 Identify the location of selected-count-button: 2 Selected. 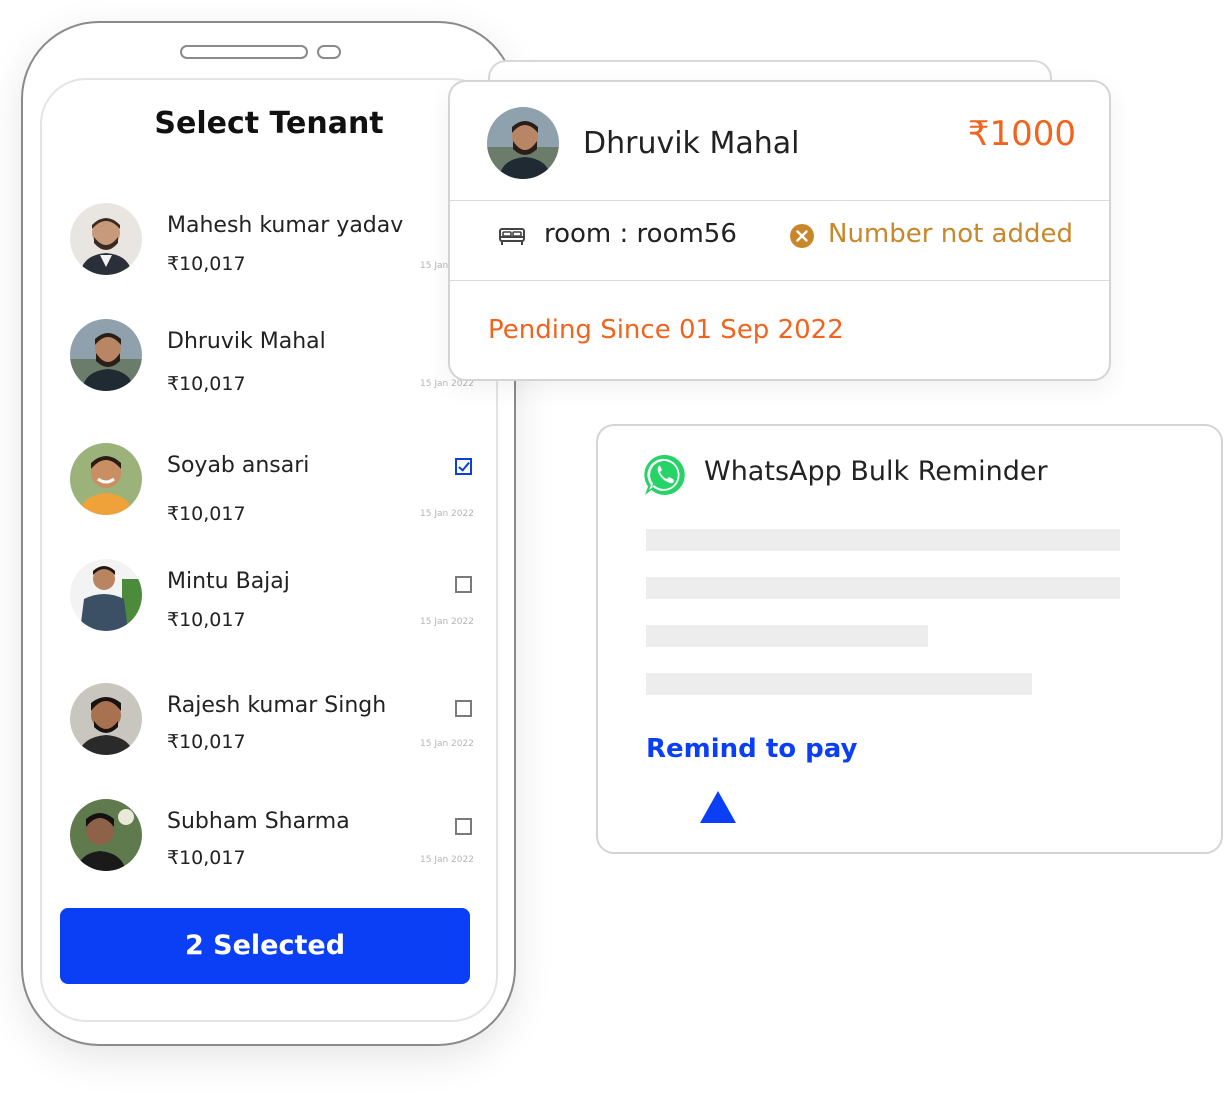
(265, 946).